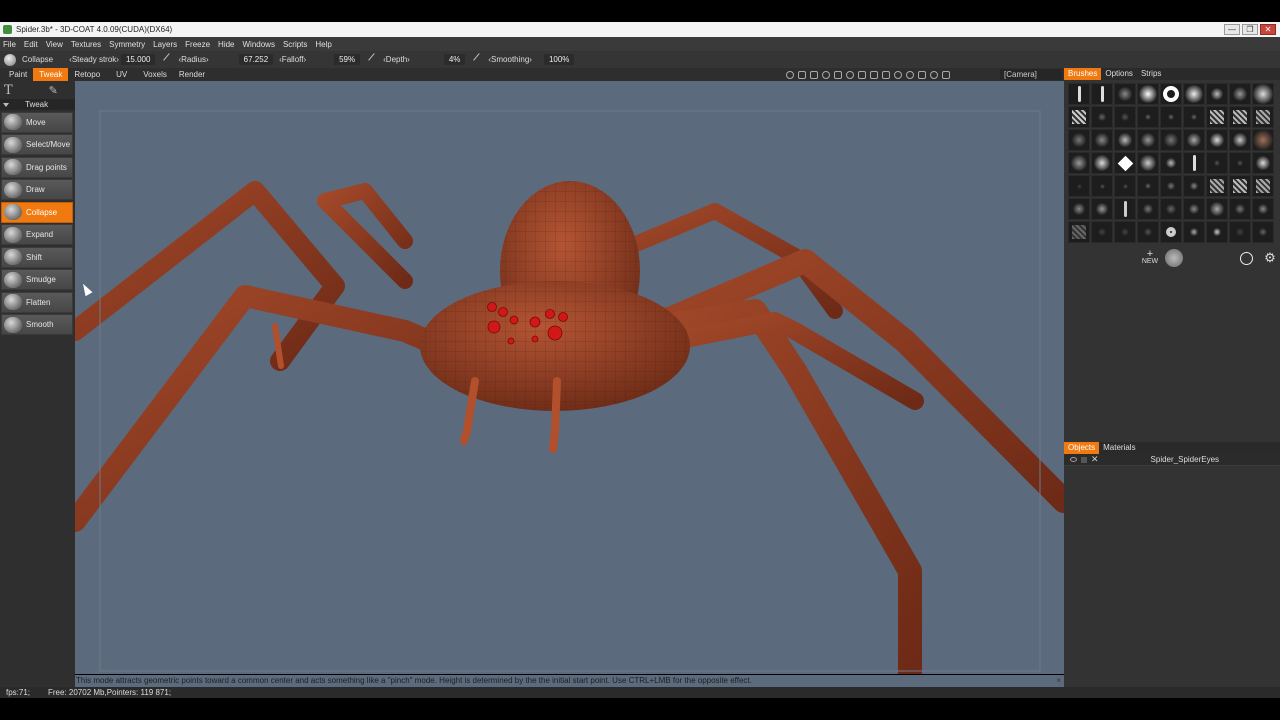 This screenshot has width=1280, height=720. I want to click on room-voxels: Voxels, so click(155, 74).